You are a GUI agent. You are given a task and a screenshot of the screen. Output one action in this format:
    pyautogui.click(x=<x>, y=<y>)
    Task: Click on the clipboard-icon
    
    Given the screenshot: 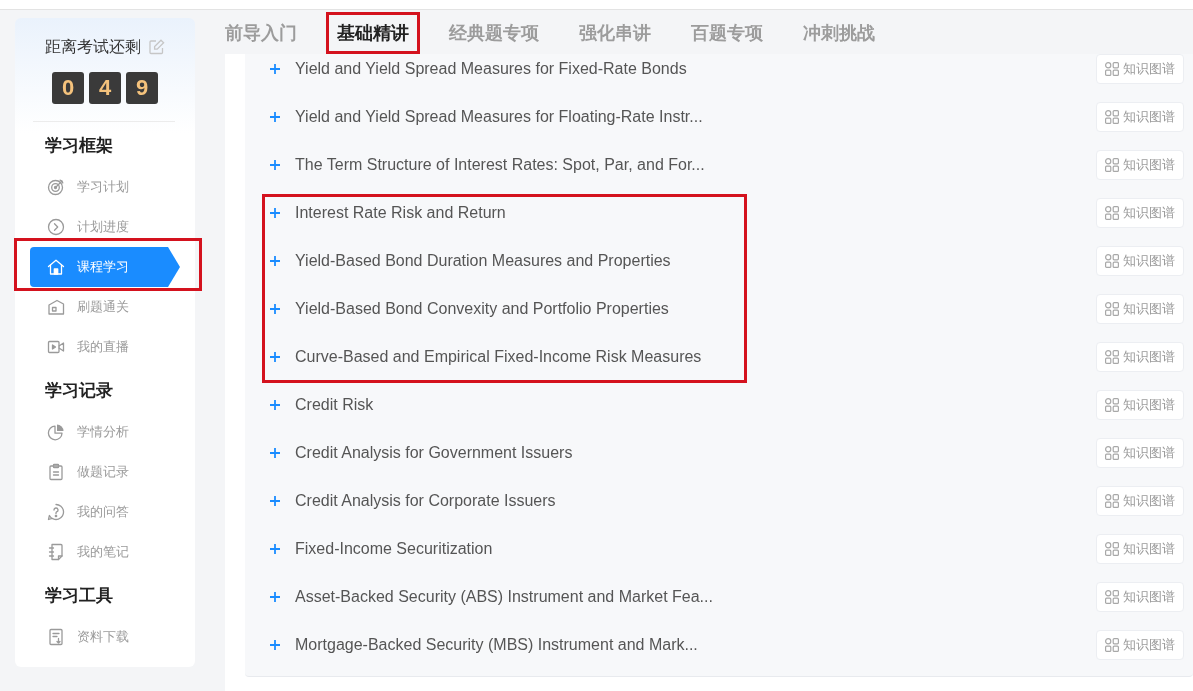 What is the action you would take?
    pyautogui.click(x=56, y=472)
    